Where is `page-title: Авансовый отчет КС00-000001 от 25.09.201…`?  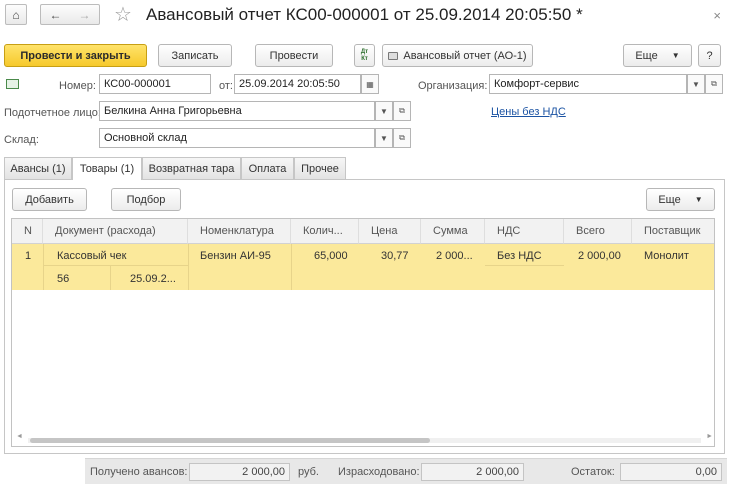 page-title: Авансовый отчет КС00-000001 от 25.09.201… is located at coordinates (364, 14).